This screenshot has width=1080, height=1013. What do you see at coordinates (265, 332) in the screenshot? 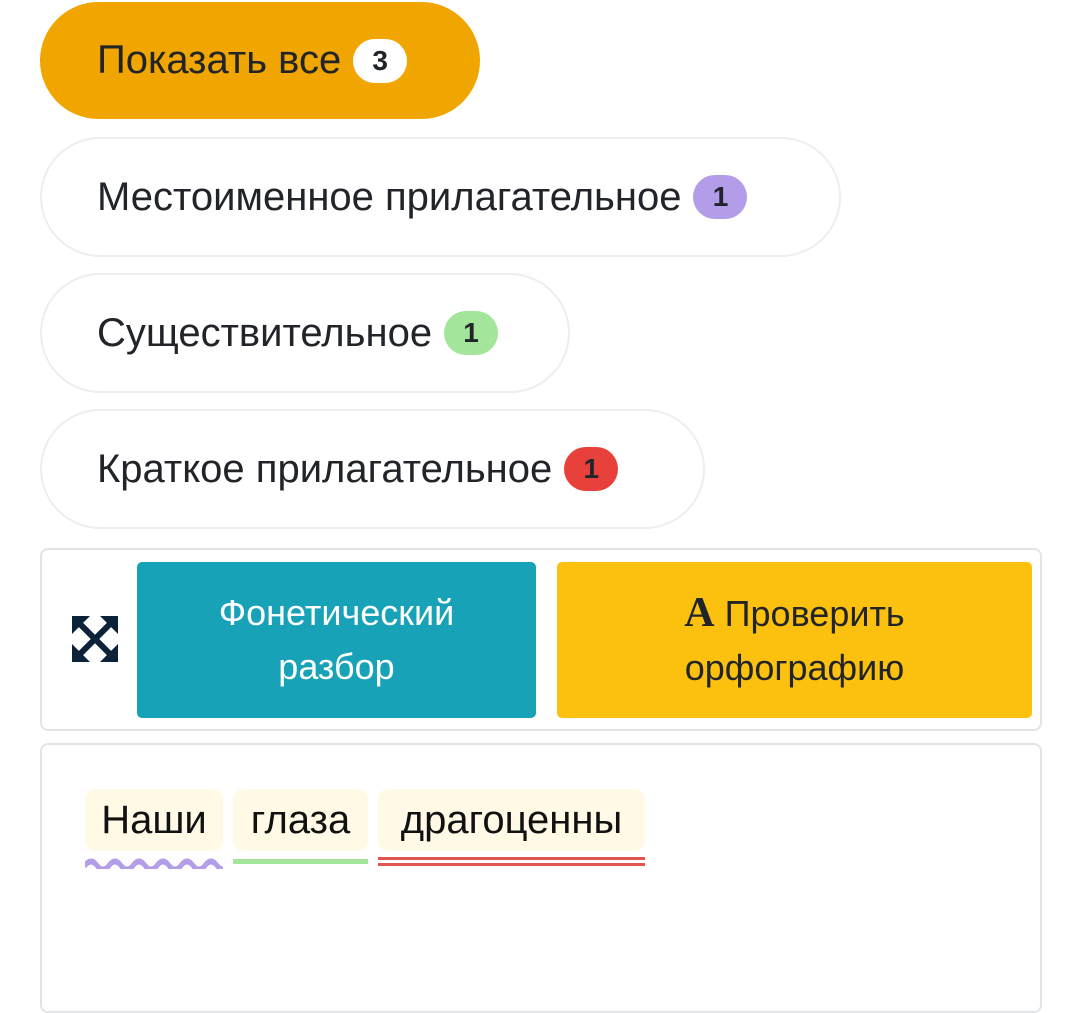
I see `filter-label: Существительное` at bounding box center [265, 332].